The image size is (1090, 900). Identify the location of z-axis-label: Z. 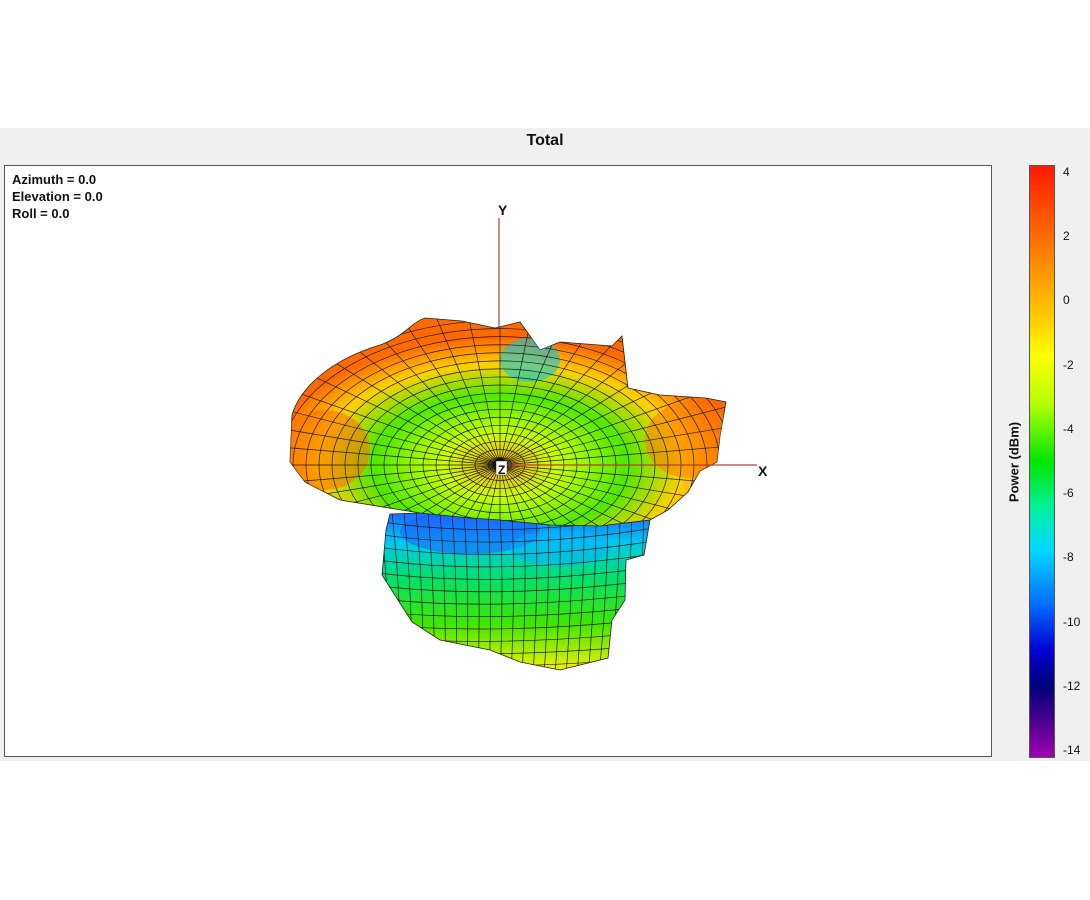
(501, 470).